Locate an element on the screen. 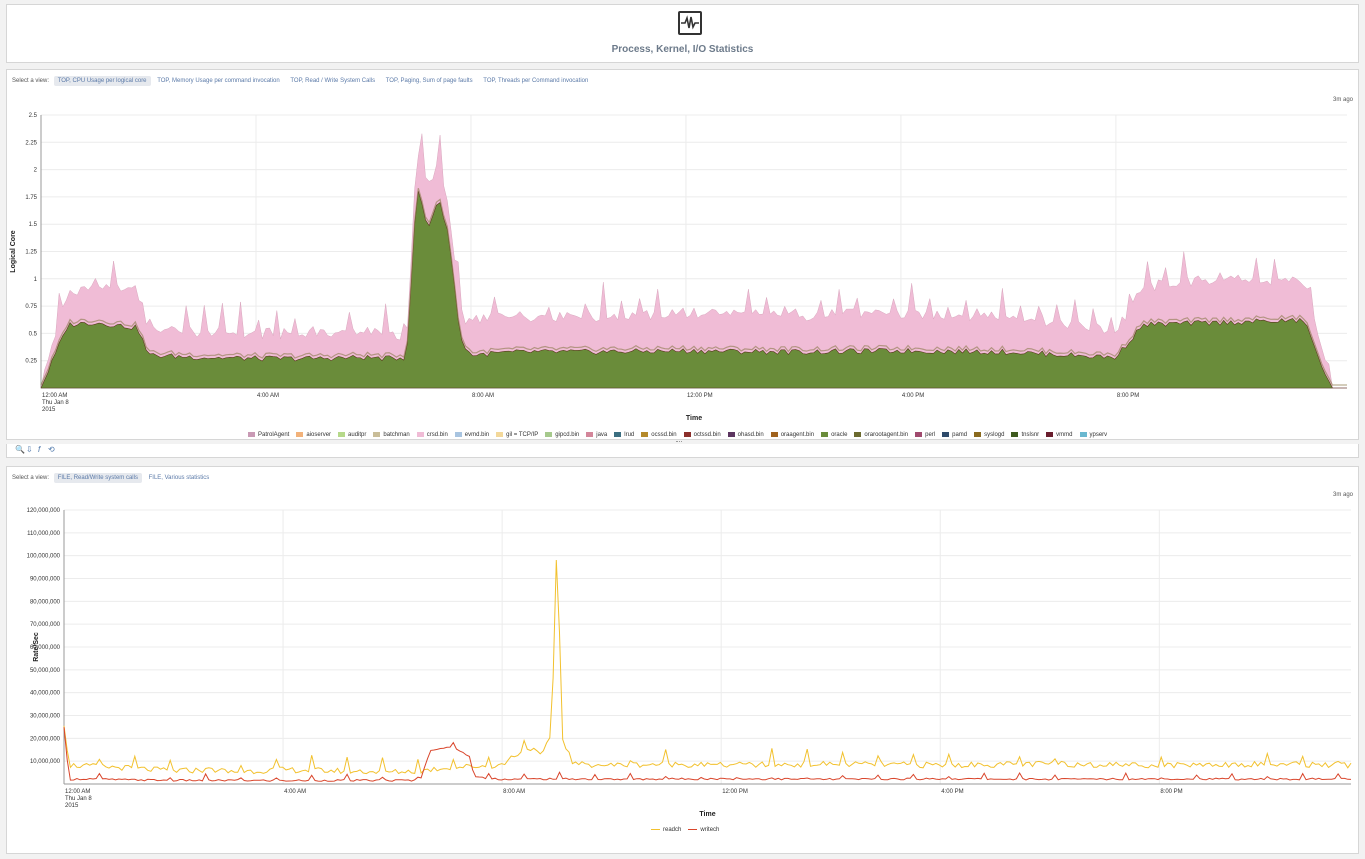 Image resolution: width=1365 pixels, height=859 pixels. legend-item: PatrolAgent is located at coordinates (268, 435).